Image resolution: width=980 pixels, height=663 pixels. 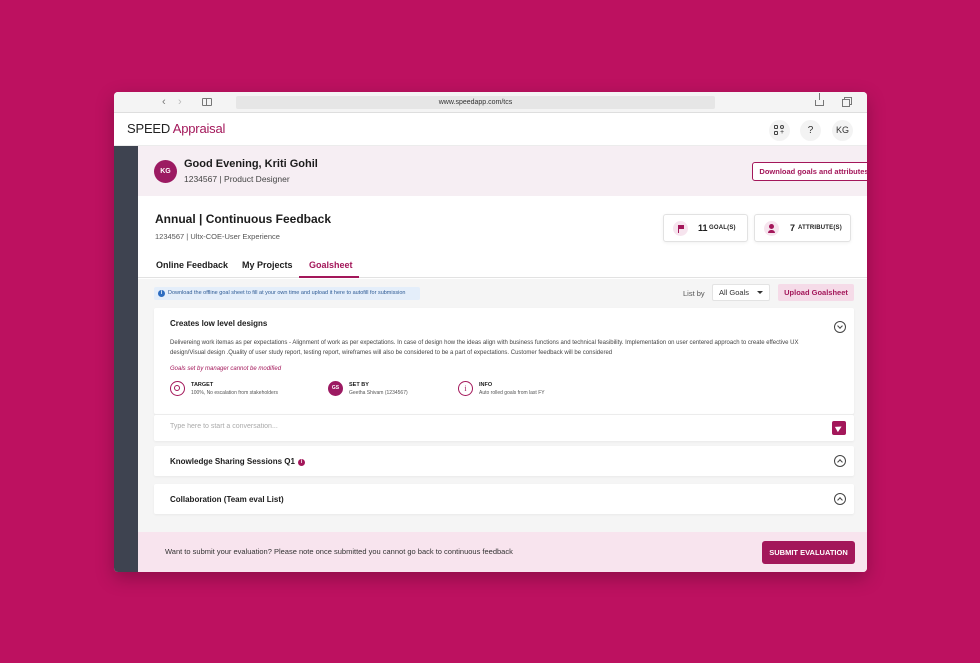 I want to click on conversation-input, so click(x=490, y=426).